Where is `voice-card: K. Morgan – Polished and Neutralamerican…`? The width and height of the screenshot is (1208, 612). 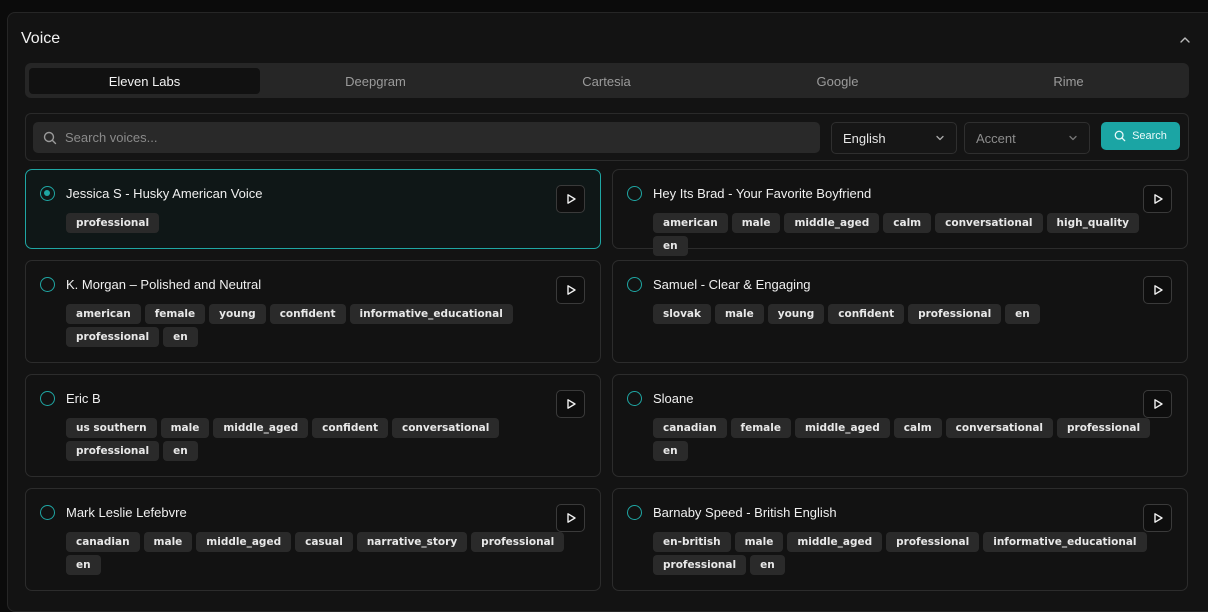
voice-card: K. Morgan – Polished and Neutralamerican… is located at coordinates (313, 311).